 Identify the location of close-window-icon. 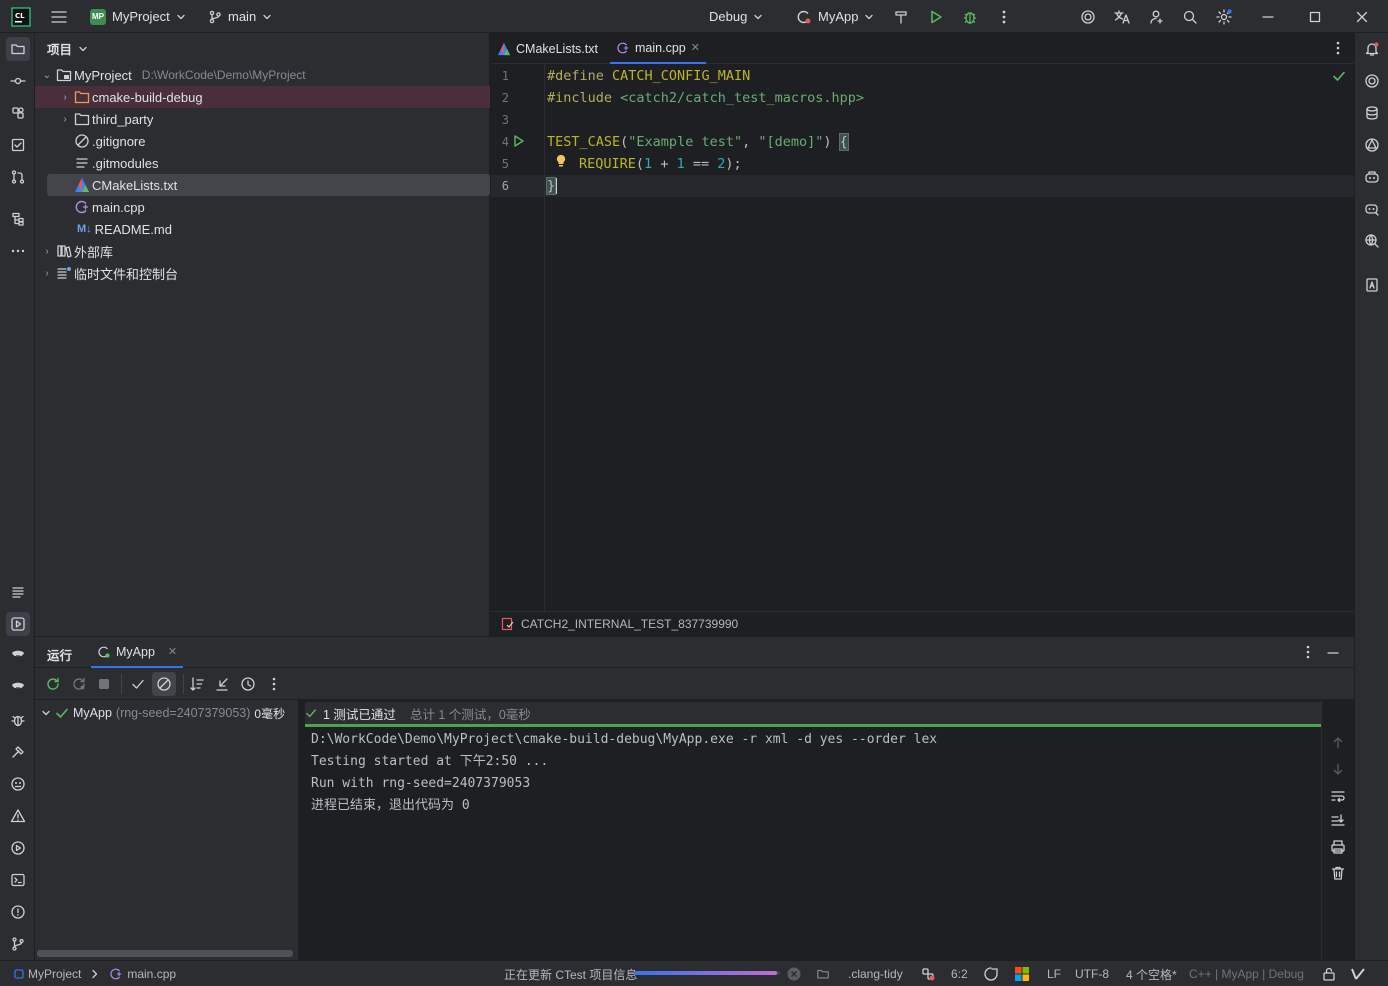
(1362, 17).